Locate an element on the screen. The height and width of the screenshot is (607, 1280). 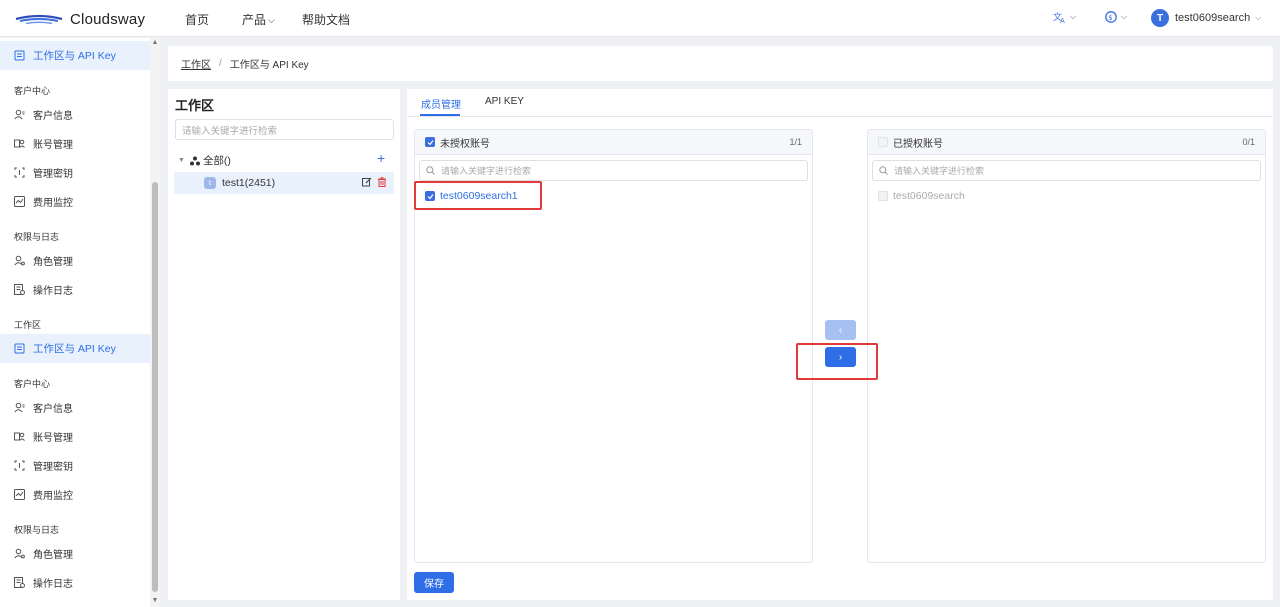
sidebar-item-workspace-apikey-top: 工作区与 API Key is located at coordinates (75, 55).